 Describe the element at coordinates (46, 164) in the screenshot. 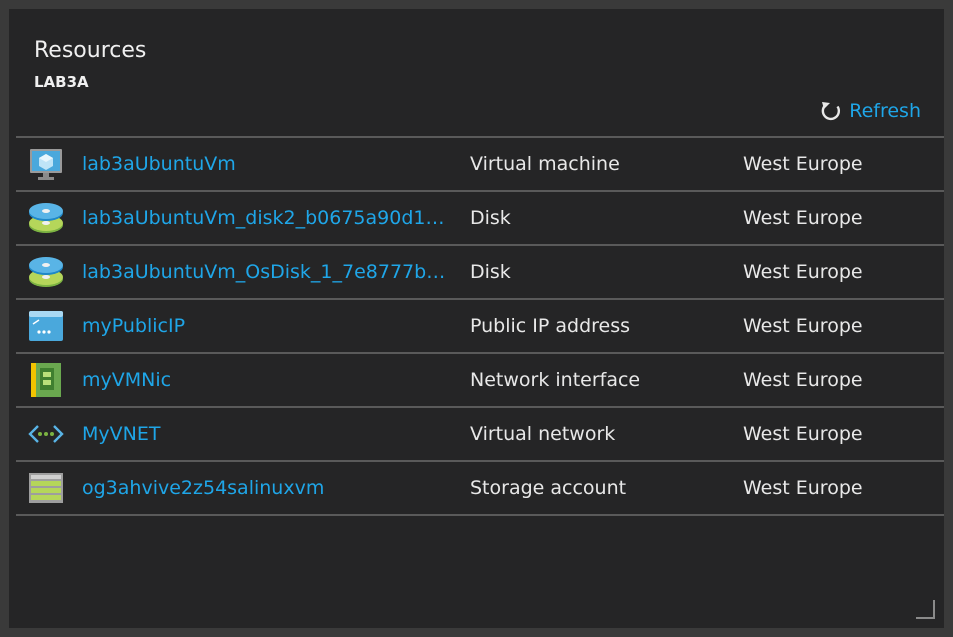

I see `virtual-machine-icon` at that location.